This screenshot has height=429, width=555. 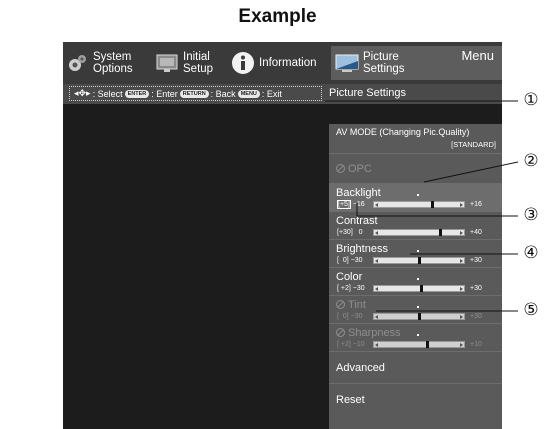 What do you see at coordinates (531, 309) in the screenshot?
I see `callout-5: ⑤` at bounding box center [531, 309].